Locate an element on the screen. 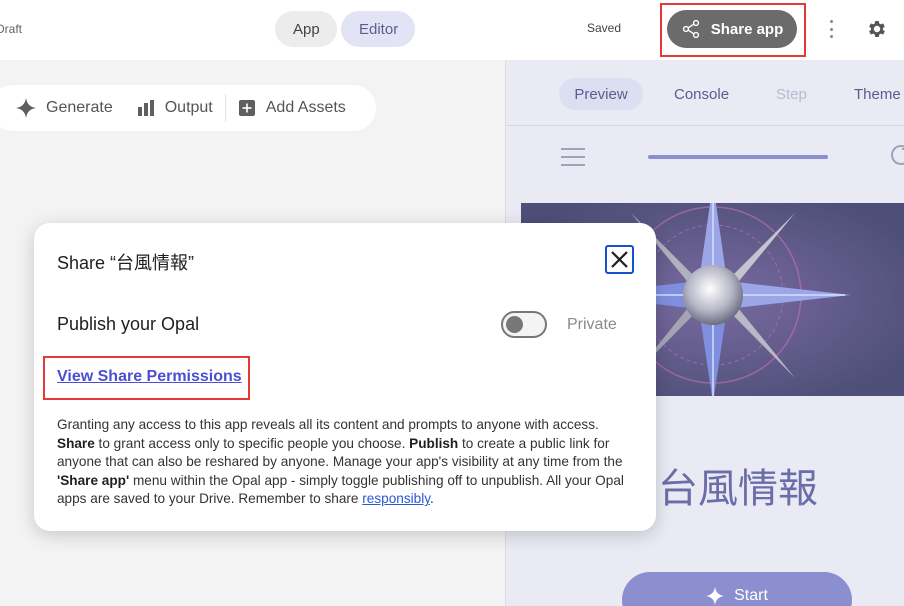  add-assets-label: Add Assets is located at coordinates (305, 107).